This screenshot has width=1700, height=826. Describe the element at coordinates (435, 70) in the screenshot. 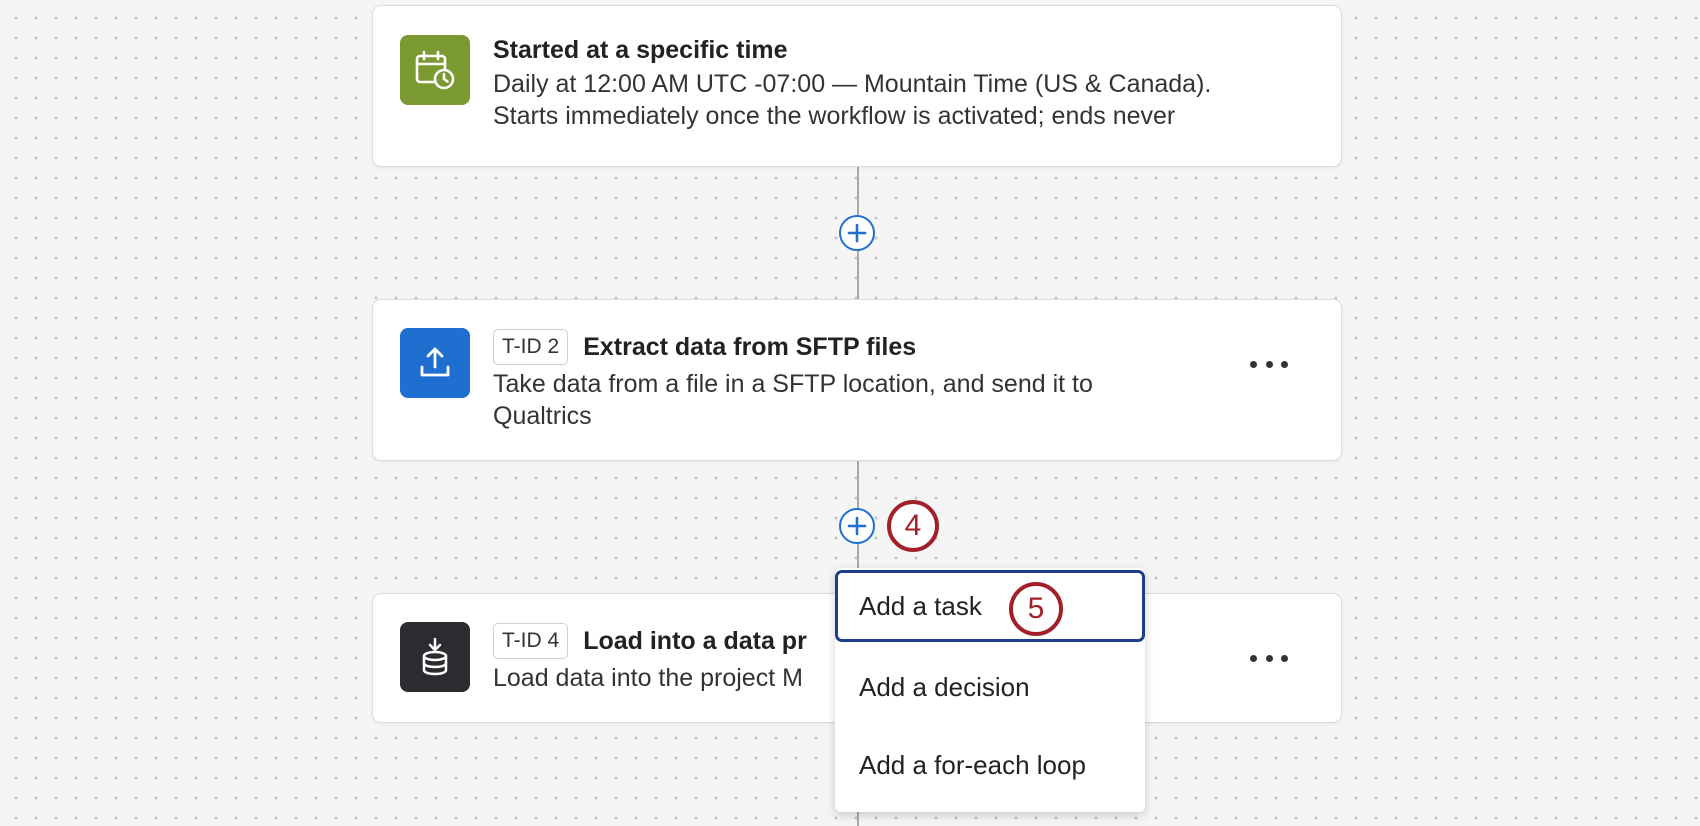

I see `calendar-clock-icon` at that location.